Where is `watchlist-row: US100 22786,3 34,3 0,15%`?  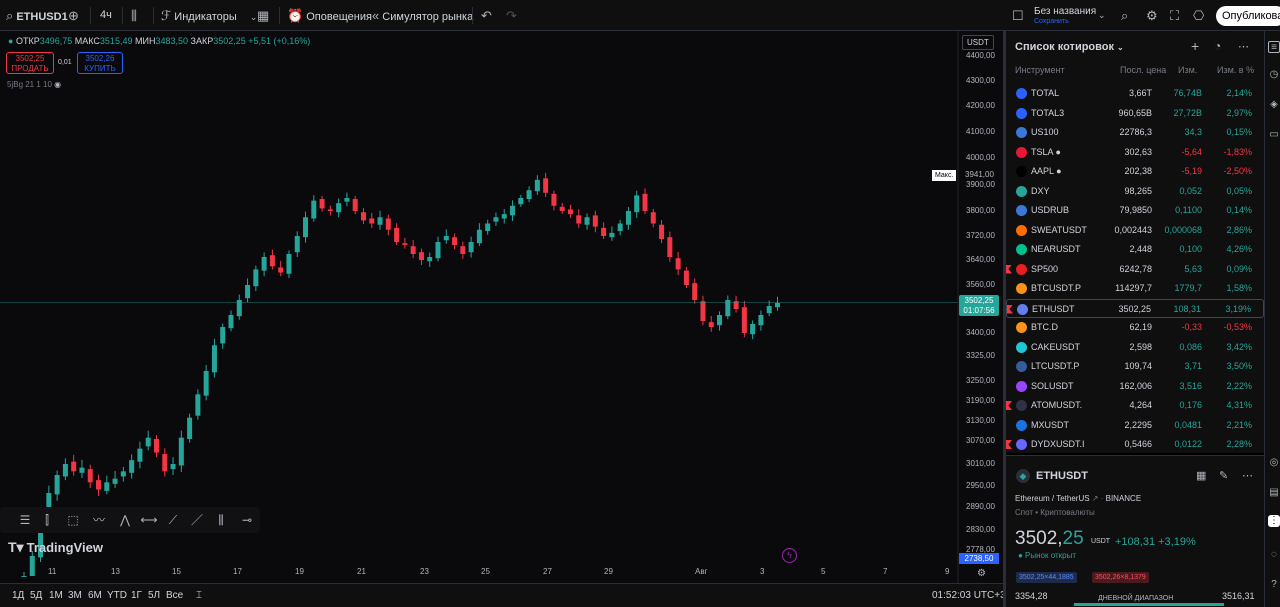
watchlist-row: US100 22786,3 34,3 0,15% is located at coordinates (1135, 133).